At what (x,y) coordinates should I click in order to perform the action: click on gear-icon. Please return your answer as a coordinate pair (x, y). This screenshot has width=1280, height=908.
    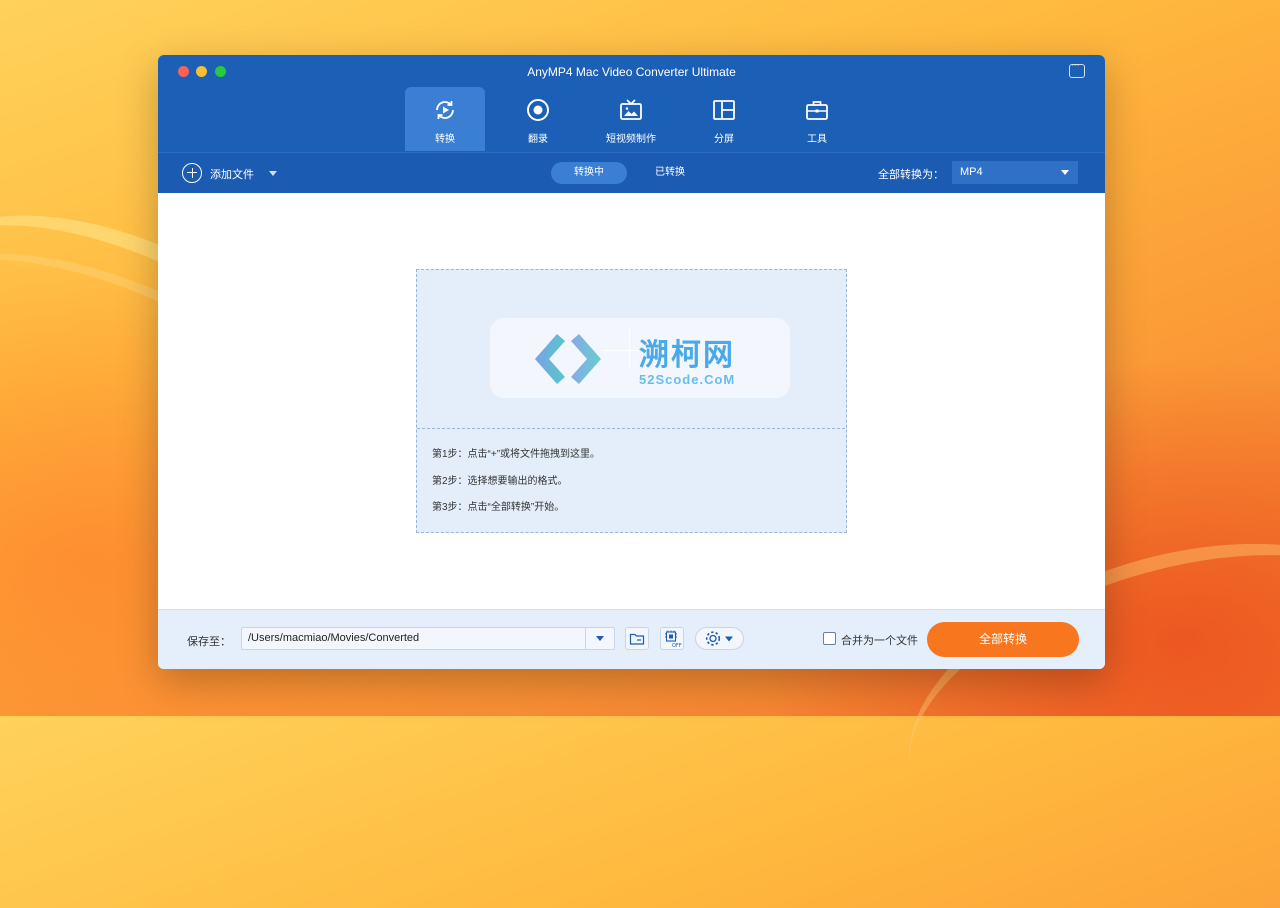
    Looking at the image, I should click on (719, 638).